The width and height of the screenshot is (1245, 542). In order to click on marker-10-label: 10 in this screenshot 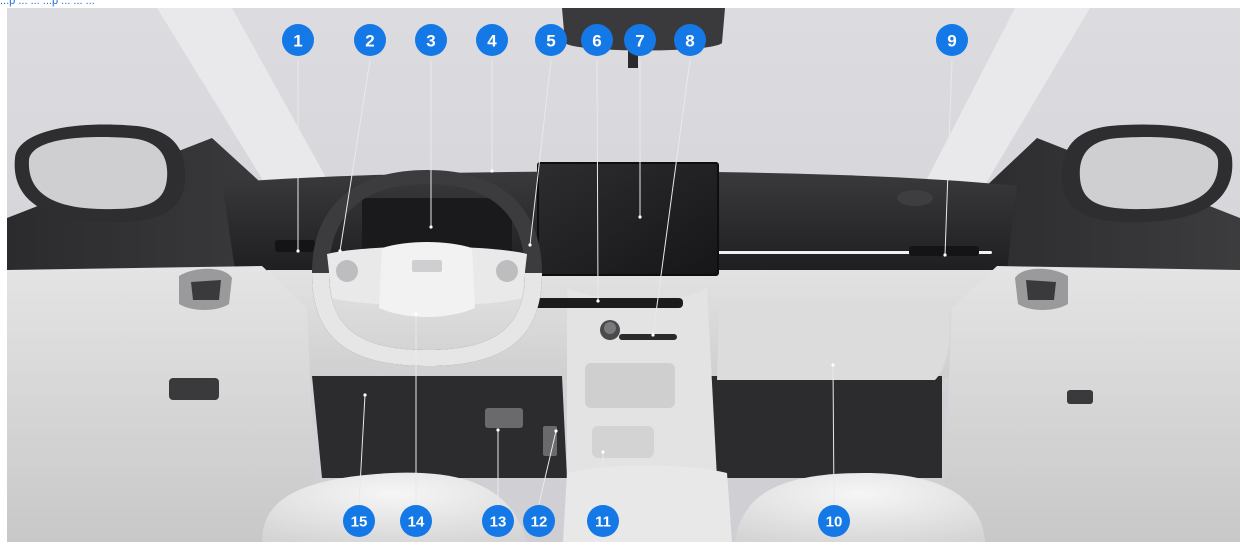, I will do `click(834, 522)`.